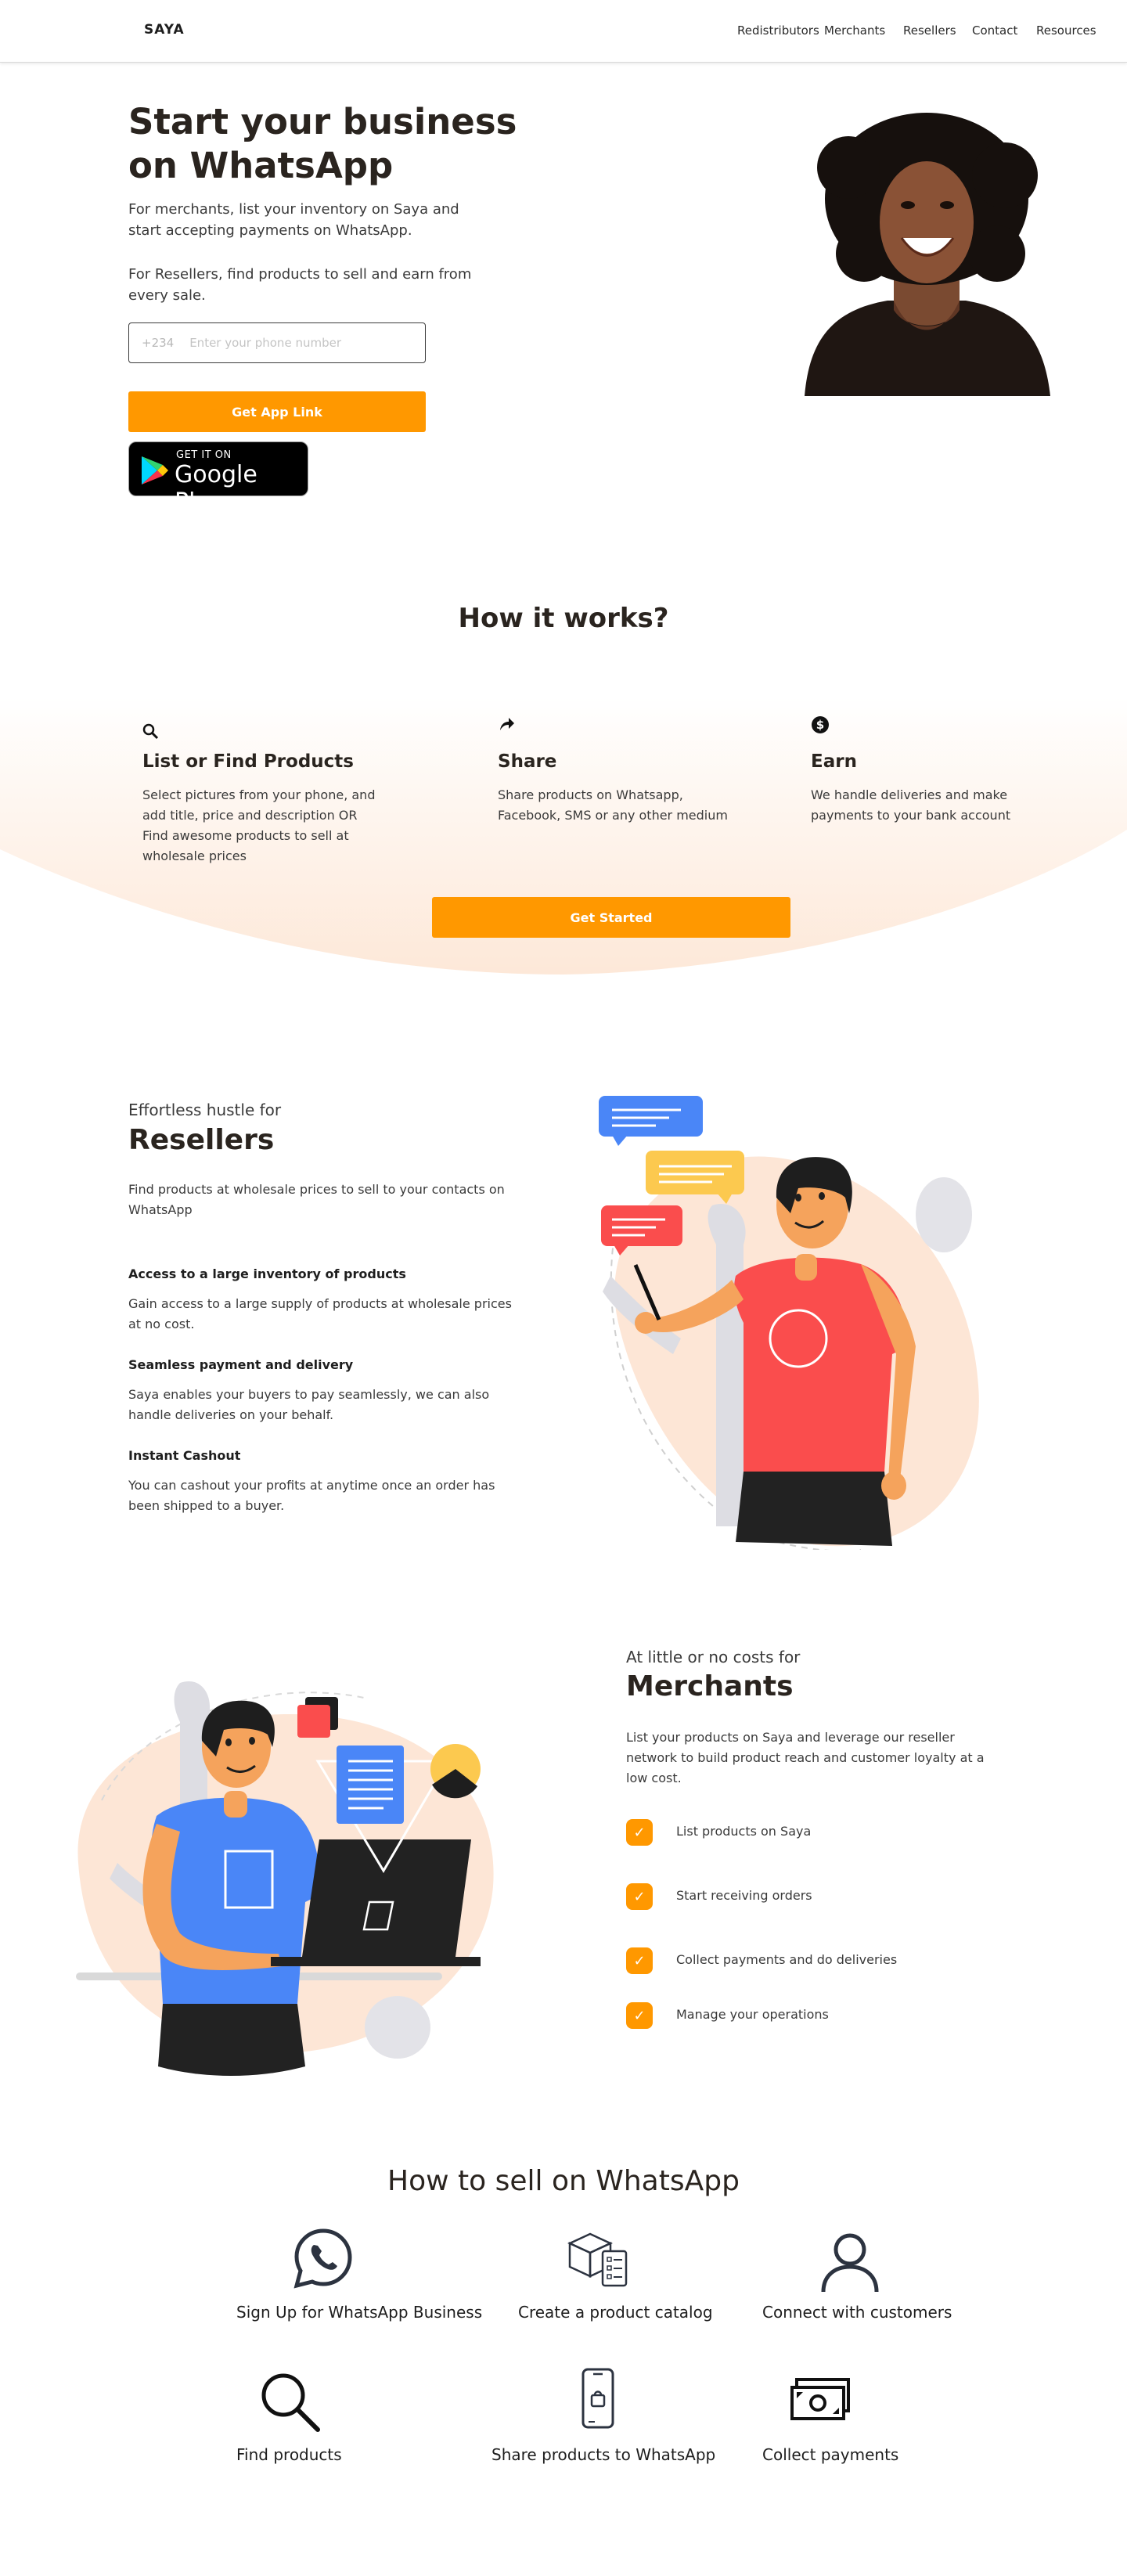  I want to click on hero-title: Start your business on WhatsApp, so click(323, 143).